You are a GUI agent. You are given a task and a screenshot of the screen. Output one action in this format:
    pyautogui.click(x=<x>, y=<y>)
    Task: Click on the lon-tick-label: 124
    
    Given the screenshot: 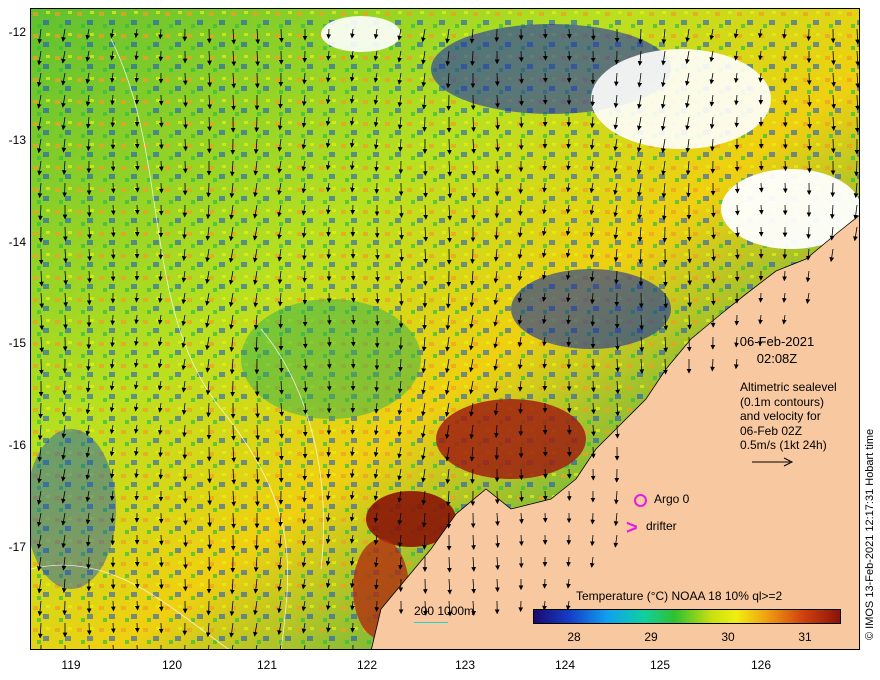 What is the action you would take?
    pyautogui.click(x=565, y=665)
    